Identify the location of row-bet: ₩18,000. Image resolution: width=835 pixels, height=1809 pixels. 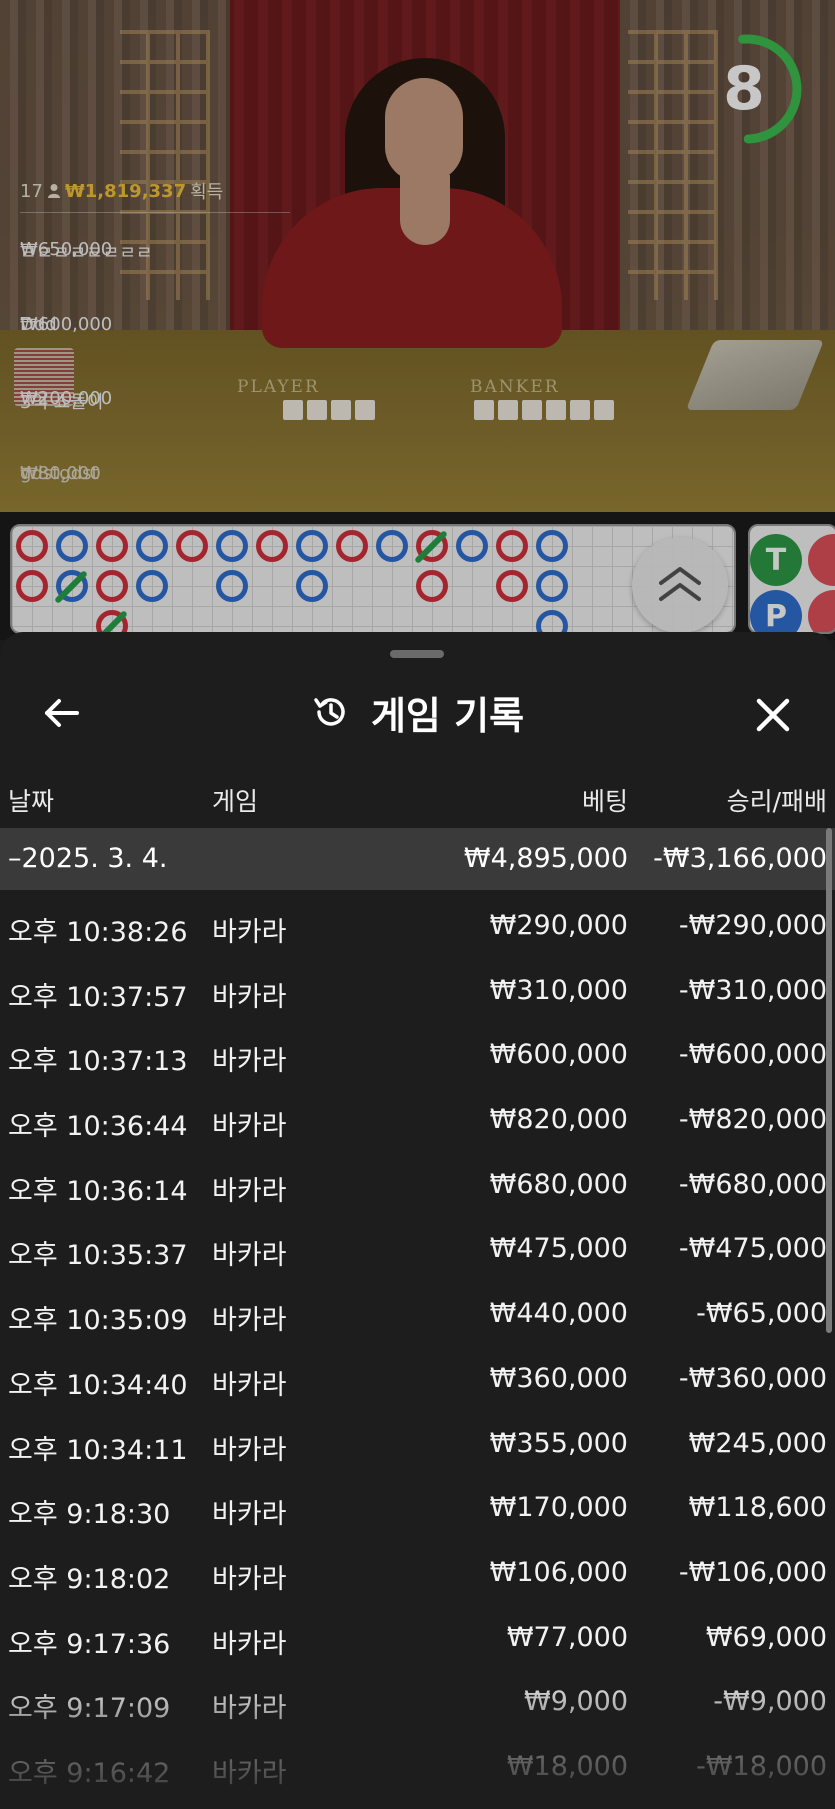
(567, 1766).